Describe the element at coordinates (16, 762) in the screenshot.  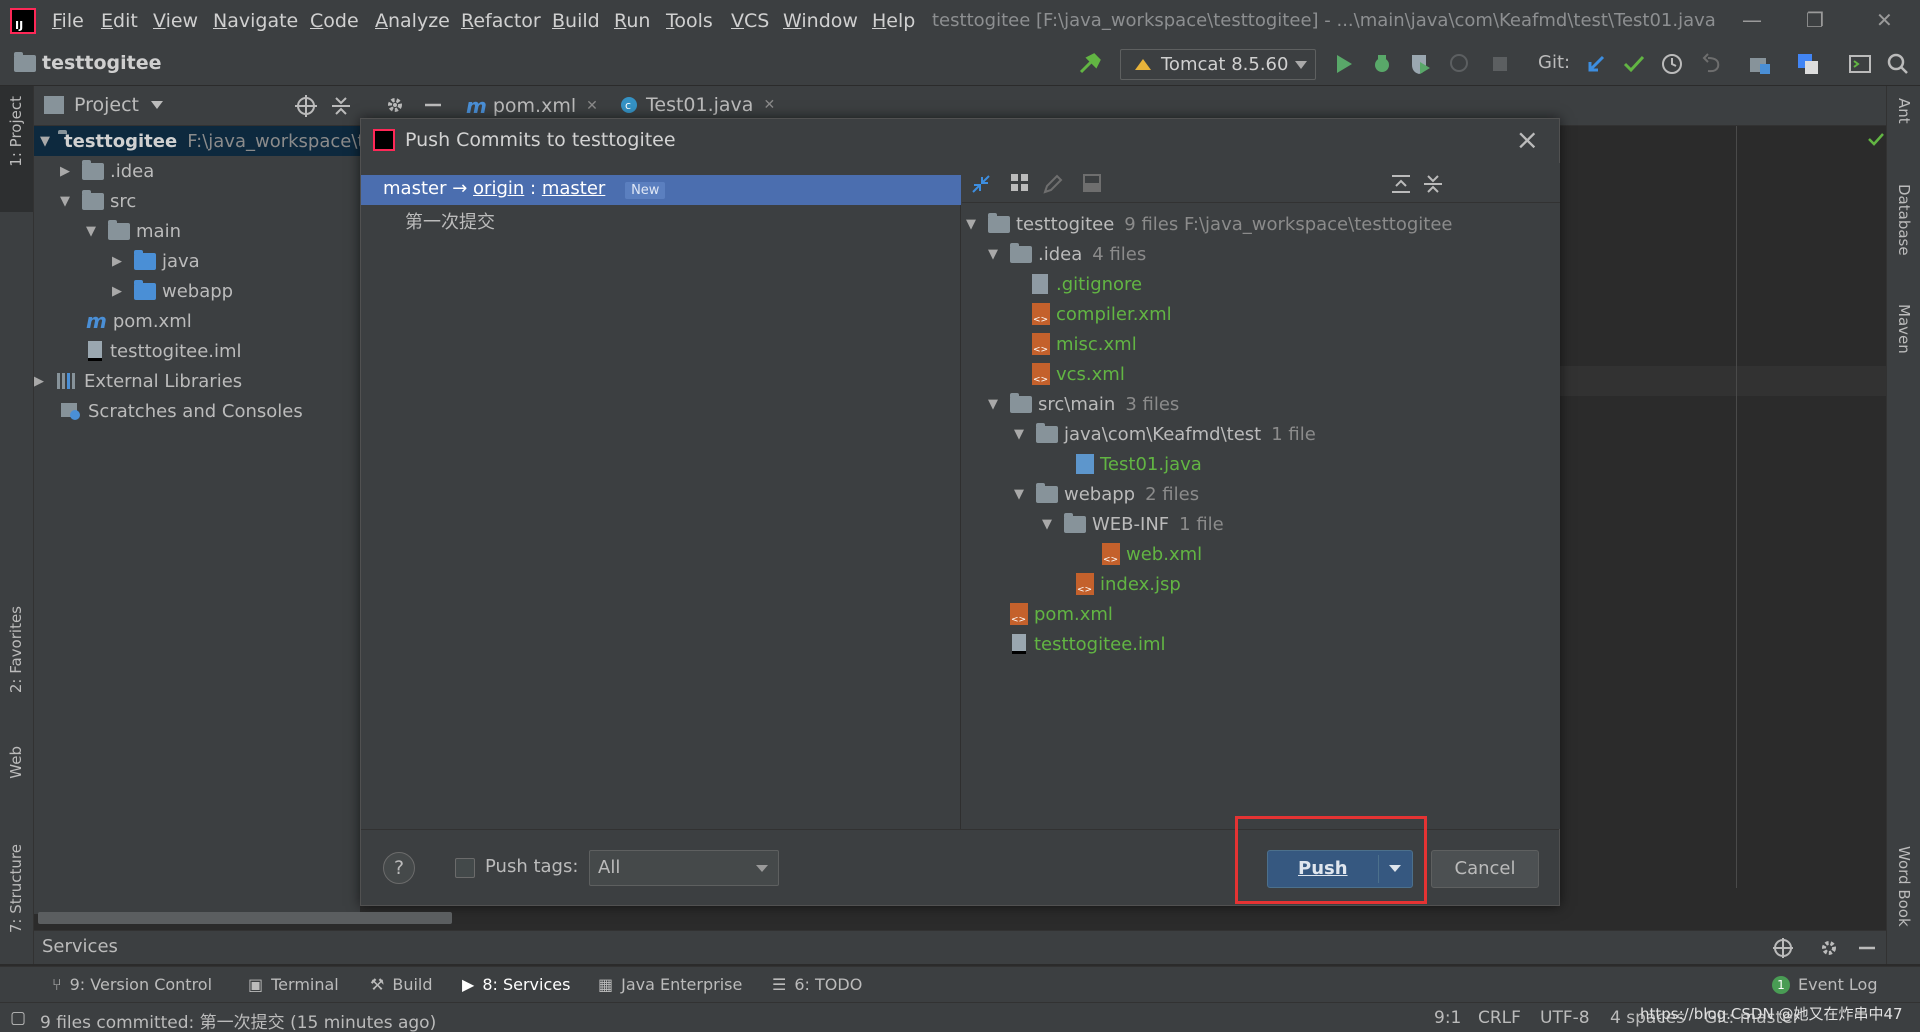
I see `web-tool-tab: Web` at that location.